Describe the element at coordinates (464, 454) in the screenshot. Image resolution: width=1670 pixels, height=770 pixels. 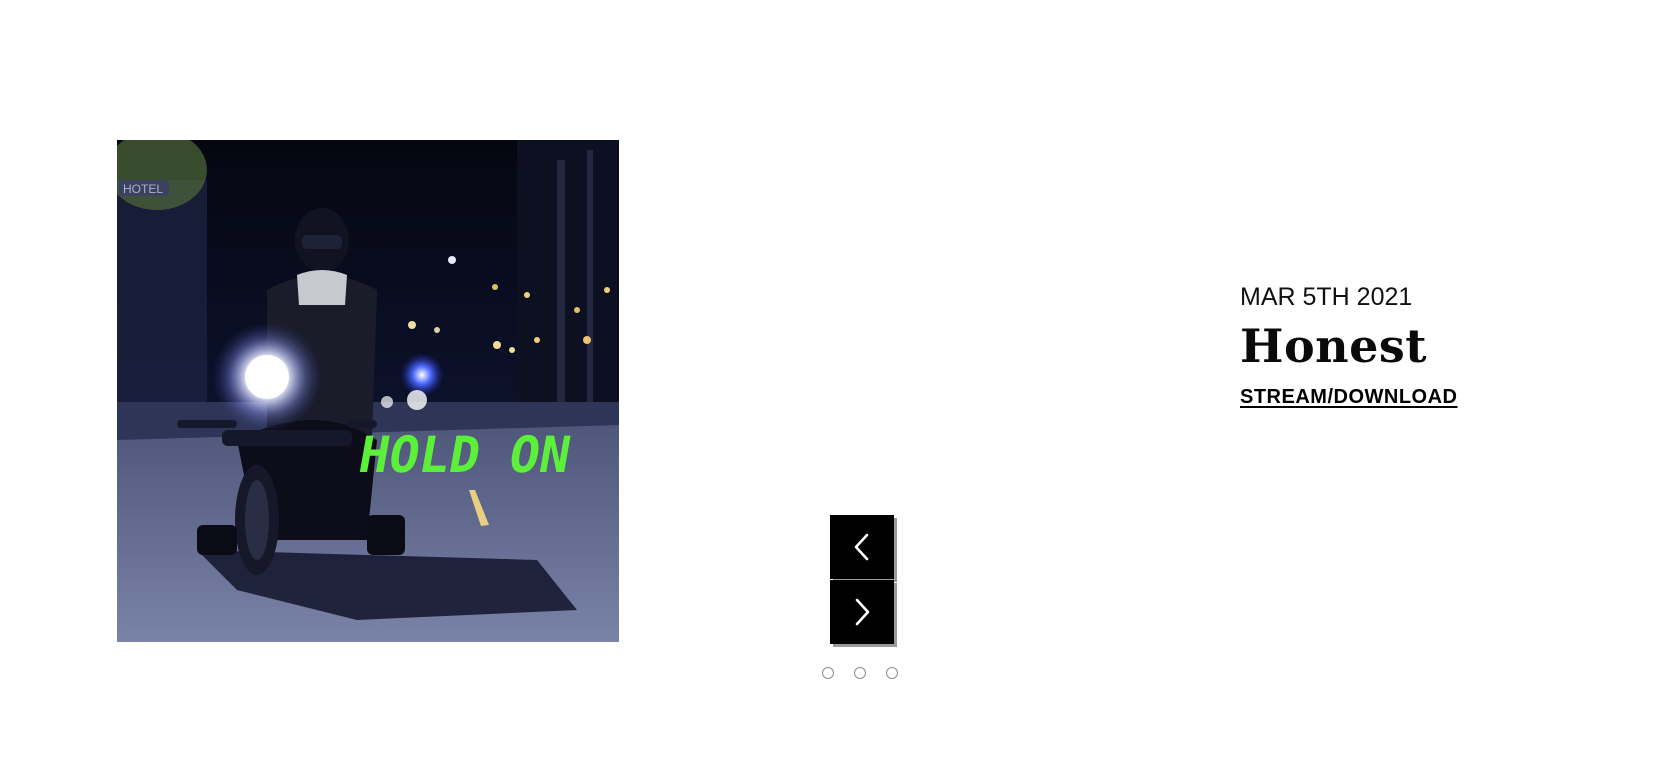
I see `cover-graffiti-text: HOLD ON` at that location.